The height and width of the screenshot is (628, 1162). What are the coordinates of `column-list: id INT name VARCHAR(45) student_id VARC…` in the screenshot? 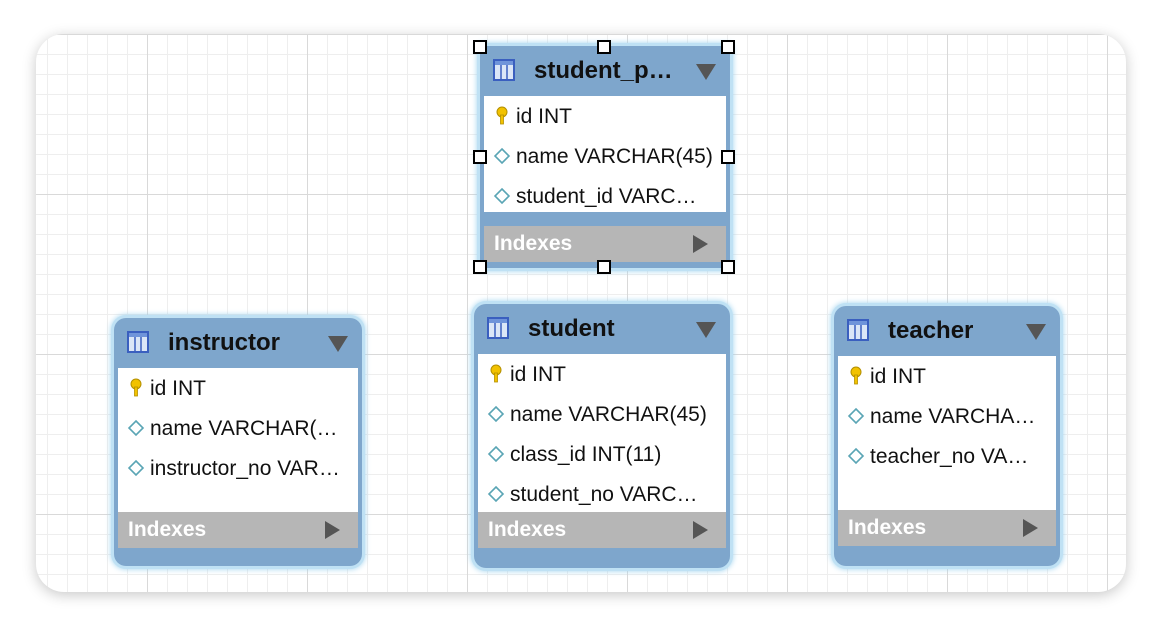 It's located at (605, 154).